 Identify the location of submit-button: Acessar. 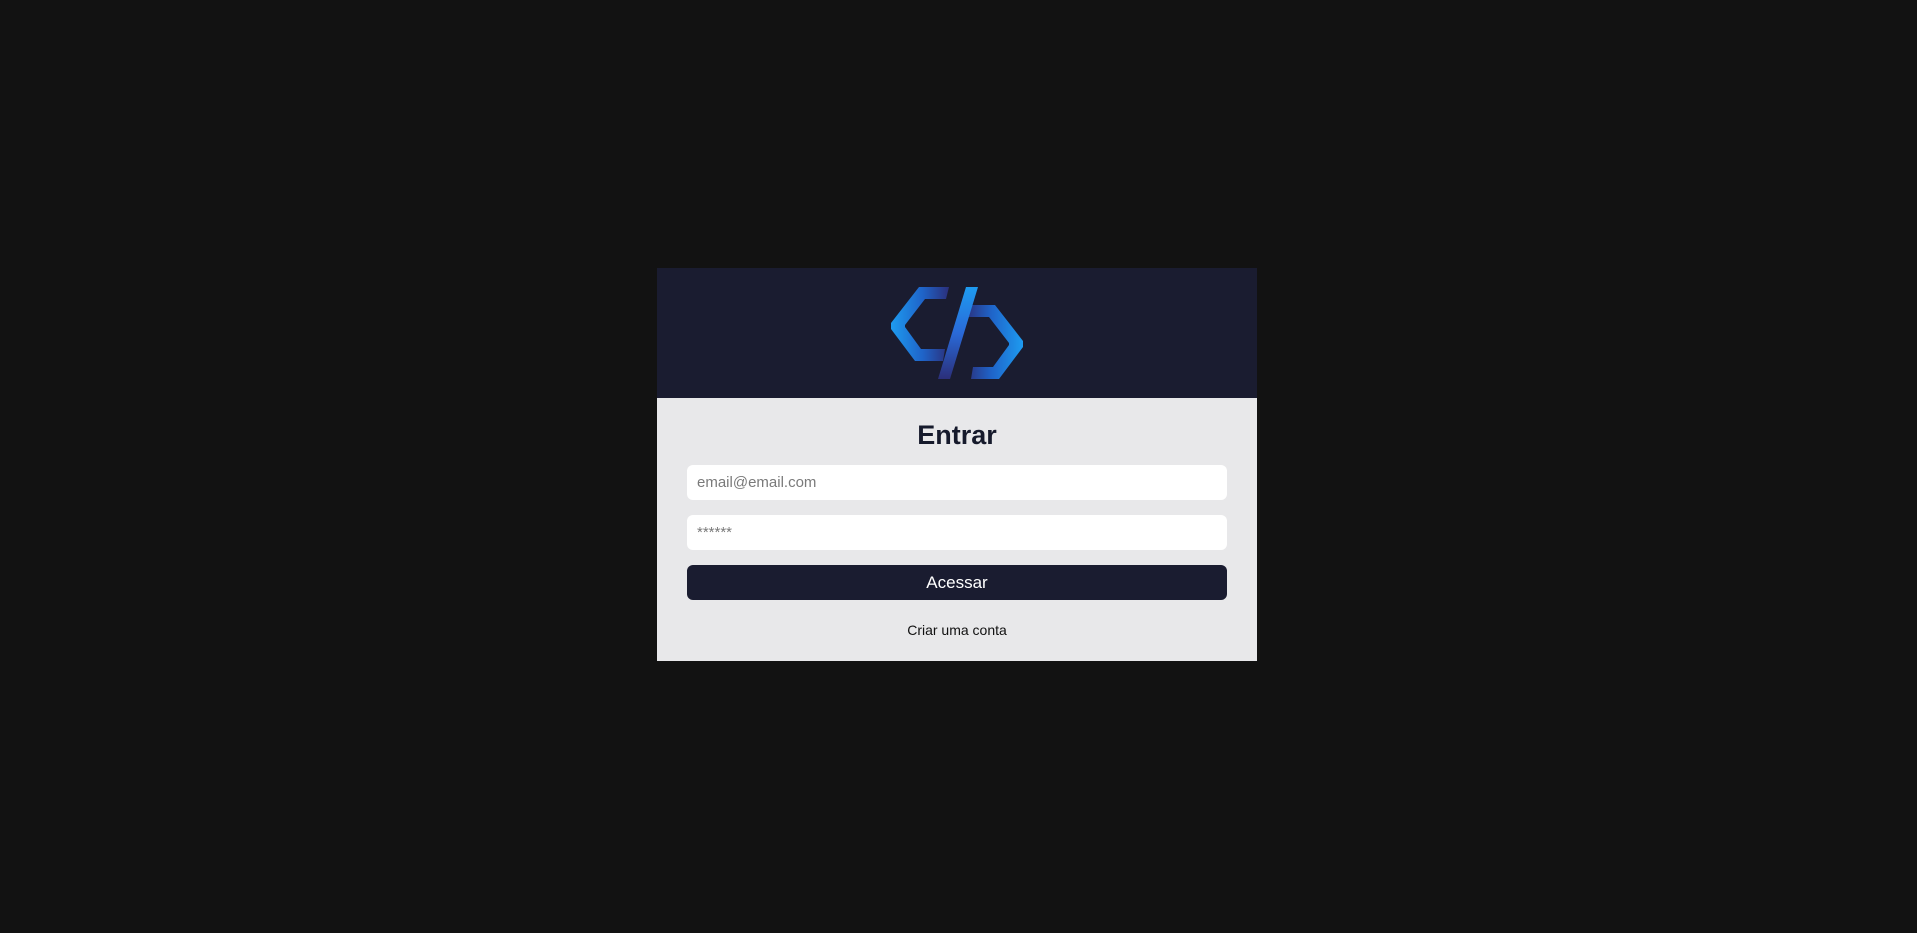
(957, 582).